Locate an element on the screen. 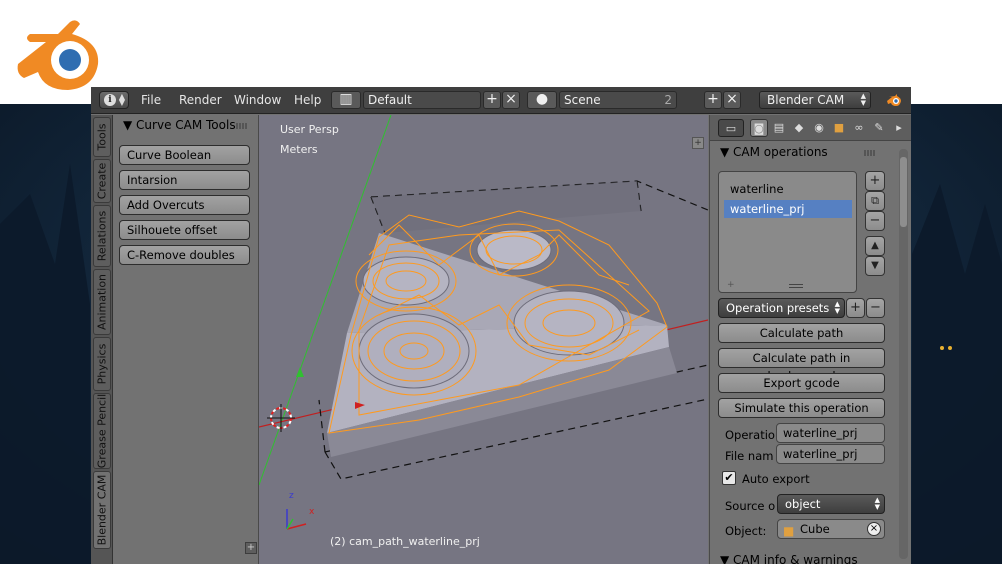 This screenshot has height=564, width=1002. auto-export-checkbox: ✔ is located at coordinates (729, 478).